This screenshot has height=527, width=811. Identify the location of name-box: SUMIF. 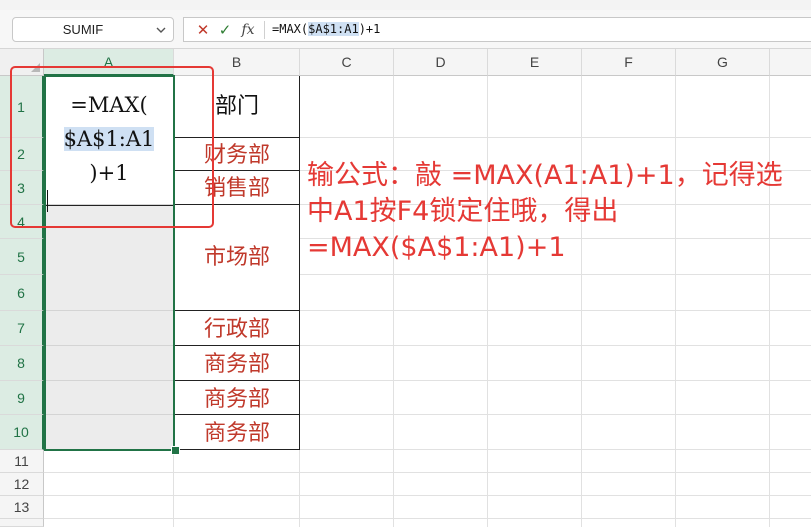
(93, 29).